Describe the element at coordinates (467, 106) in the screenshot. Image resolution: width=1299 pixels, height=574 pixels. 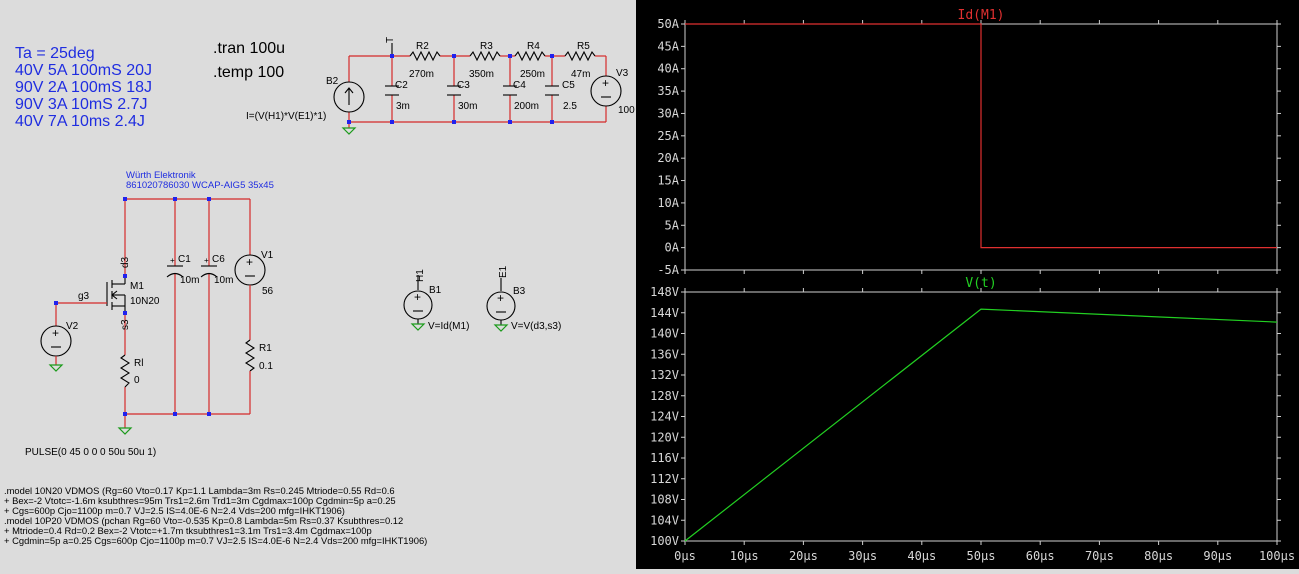
I see `c3-value: 30m` at that location.